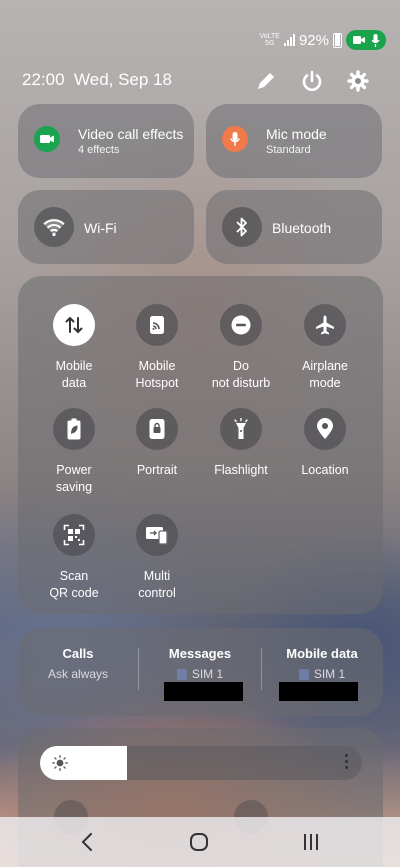 This screenshot has width=400, height=867. Describe the element at coordinates (311, 842) in the screenshot. I see `recent-apps-icon` at that location.